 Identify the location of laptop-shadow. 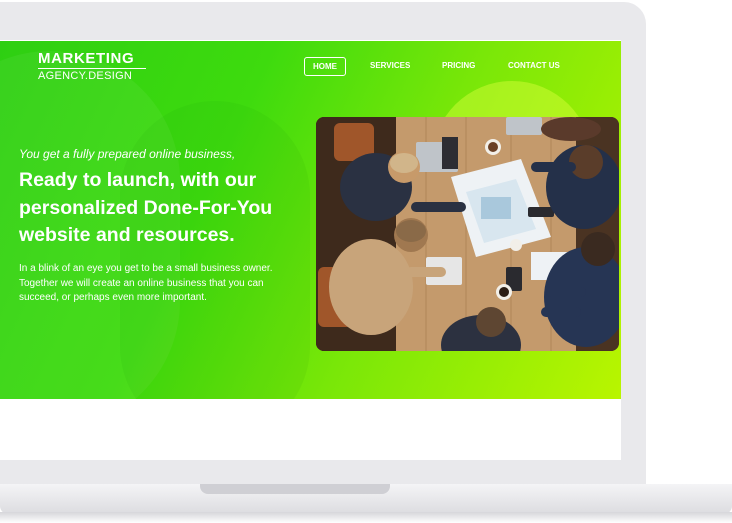
(366, 517).